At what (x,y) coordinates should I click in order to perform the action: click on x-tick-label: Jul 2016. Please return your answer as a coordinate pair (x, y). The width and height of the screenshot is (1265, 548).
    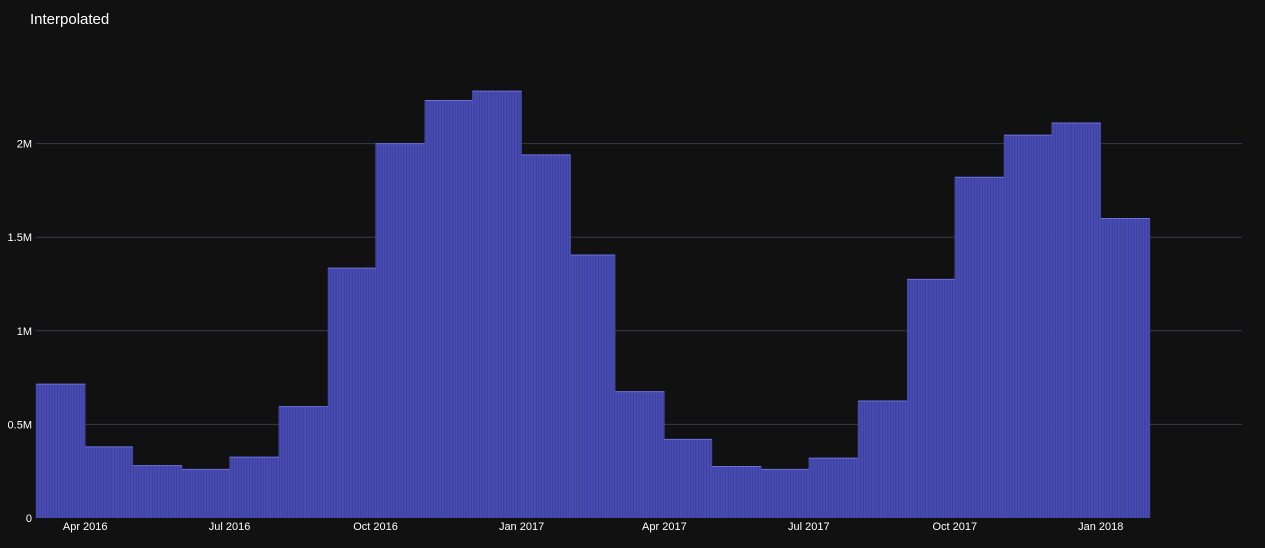
    Looking at the image, I should click on (230, 527).